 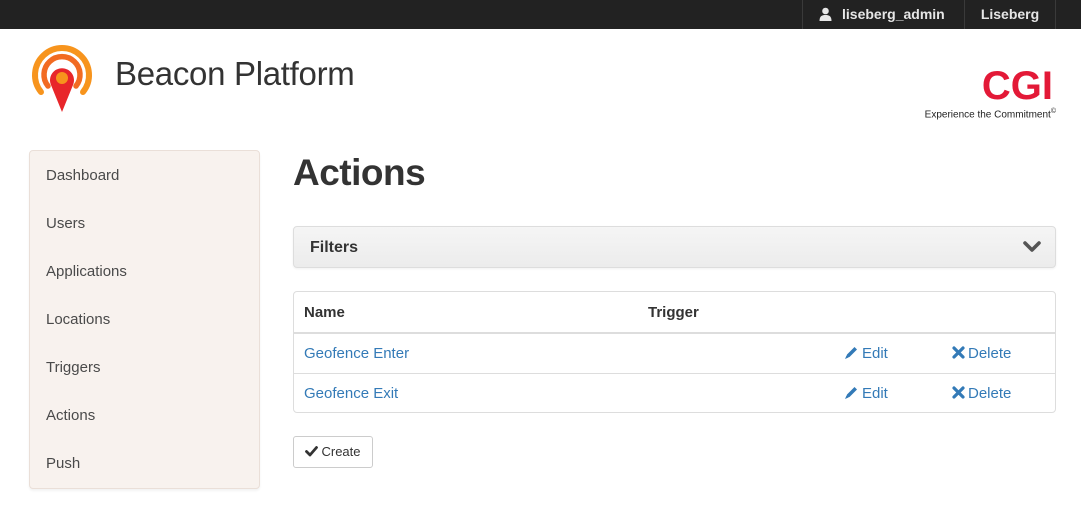 What do you see at coordinates (893, 14) in the screenshot?
I see `username-label: liseberg_admin` at bounding box center [893, 14].